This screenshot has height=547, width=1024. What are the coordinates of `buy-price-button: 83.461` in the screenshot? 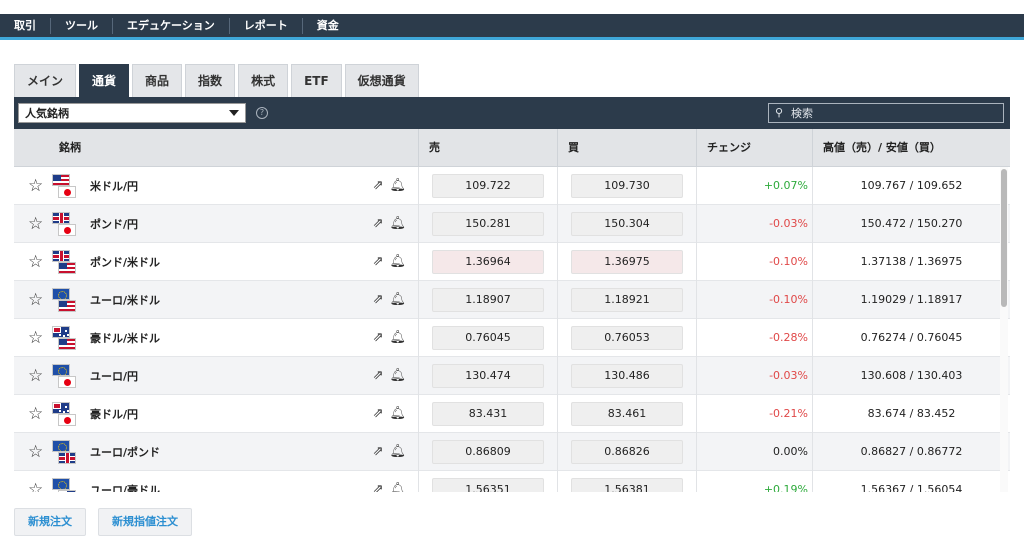 It's located at (627, 413).